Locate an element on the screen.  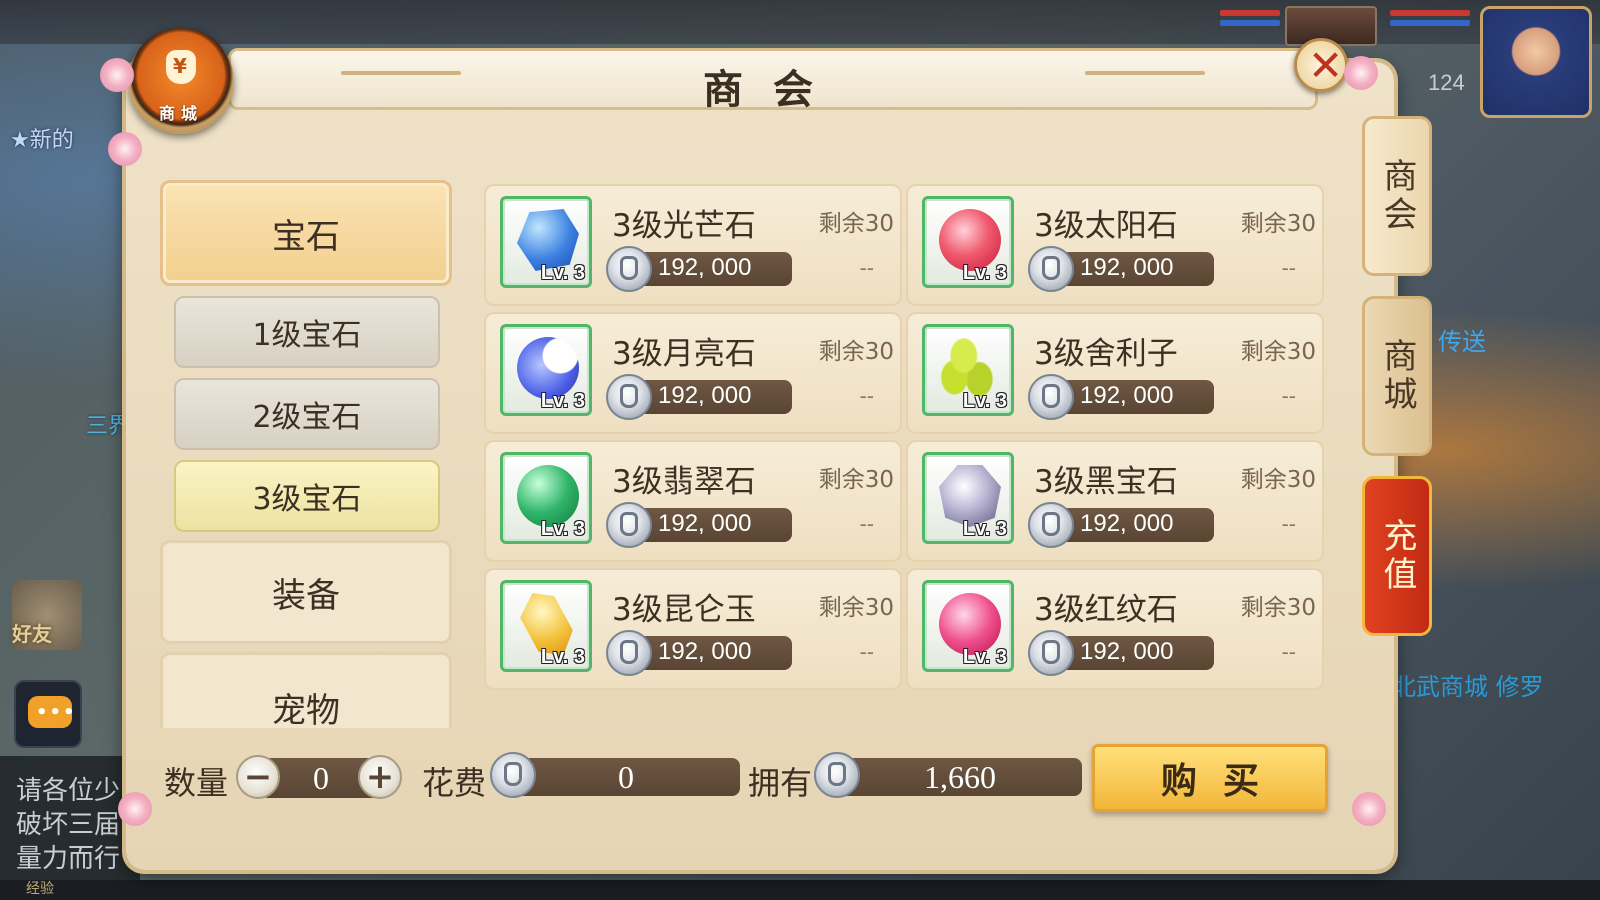
item-name: 3级黑宝石 is located at coordinates (1106, 482).